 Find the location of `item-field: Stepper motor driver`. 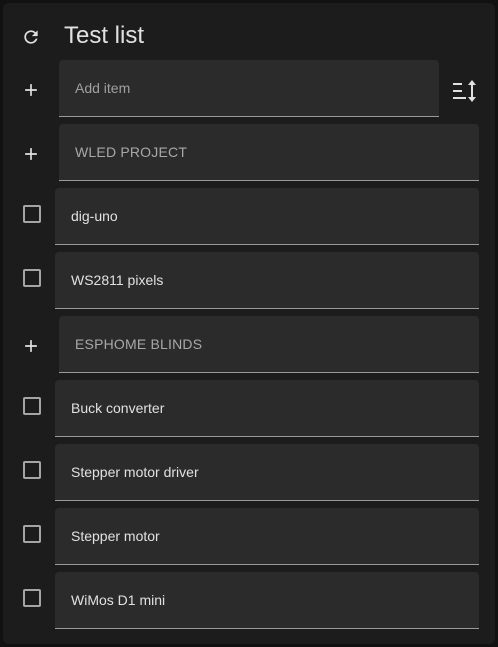

item-field: Stepper motor driver is located at coordinates (267, 472).